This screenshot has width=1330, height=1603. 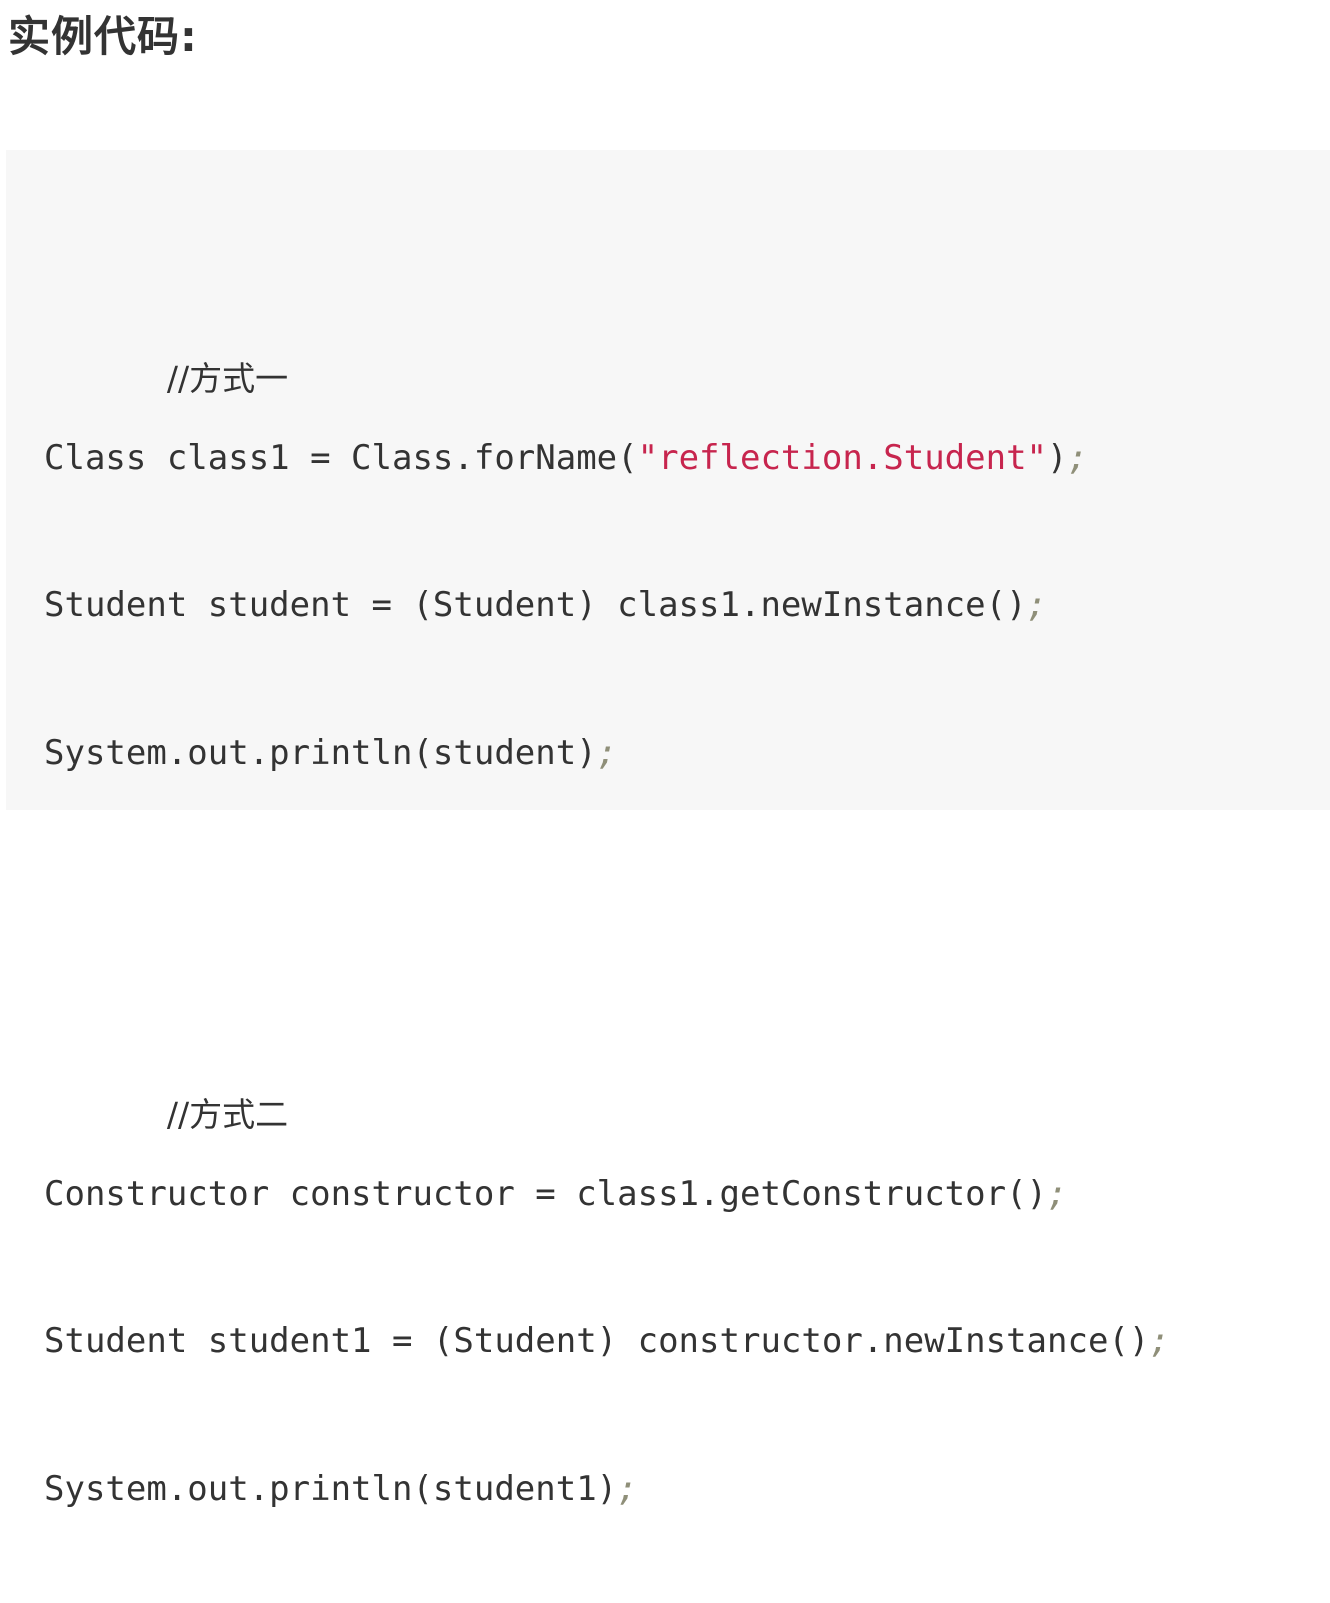 What do you see at coordinates (1057, 458) in the screenshot?
I see `code-text: )` at bounding box center [1057, 458].